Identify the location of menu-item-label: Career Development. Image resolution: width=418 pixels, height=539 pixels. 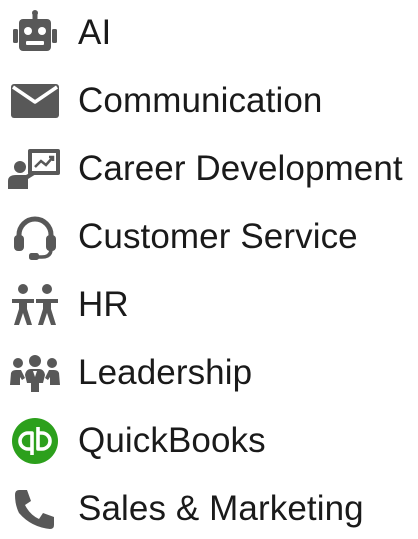
(240, 168).